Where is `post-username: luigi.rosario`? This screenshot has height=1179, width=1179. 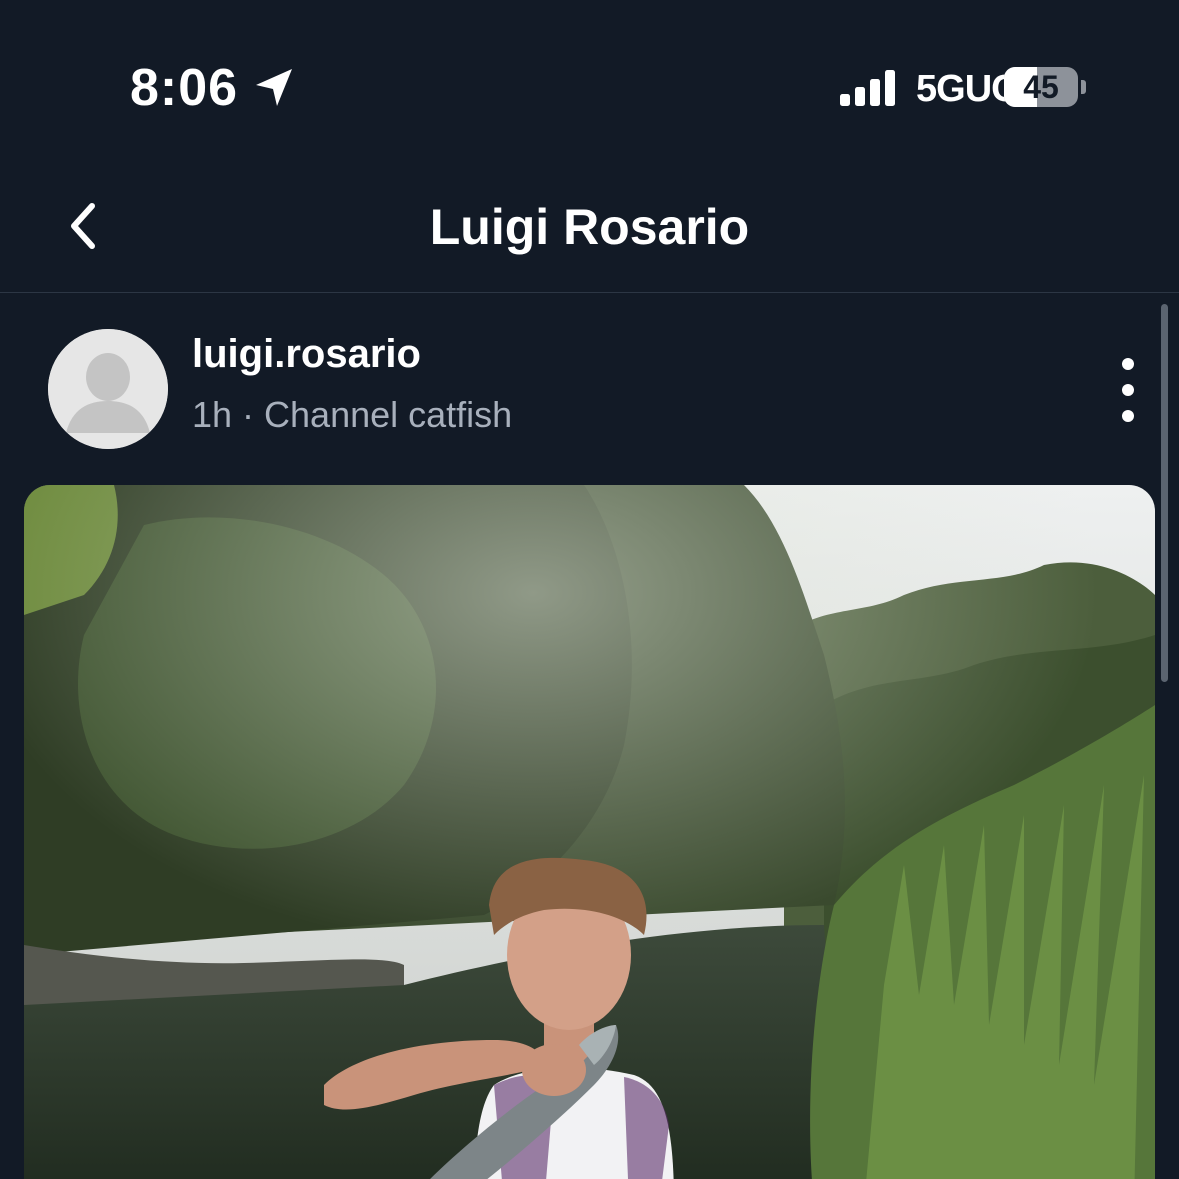 post-username: luigi.rosario is located at coordinates (306, 354).